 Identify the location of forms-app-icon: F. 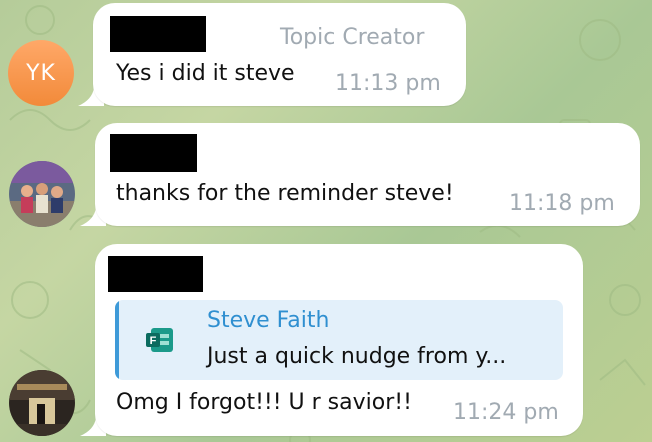
(159, 340).